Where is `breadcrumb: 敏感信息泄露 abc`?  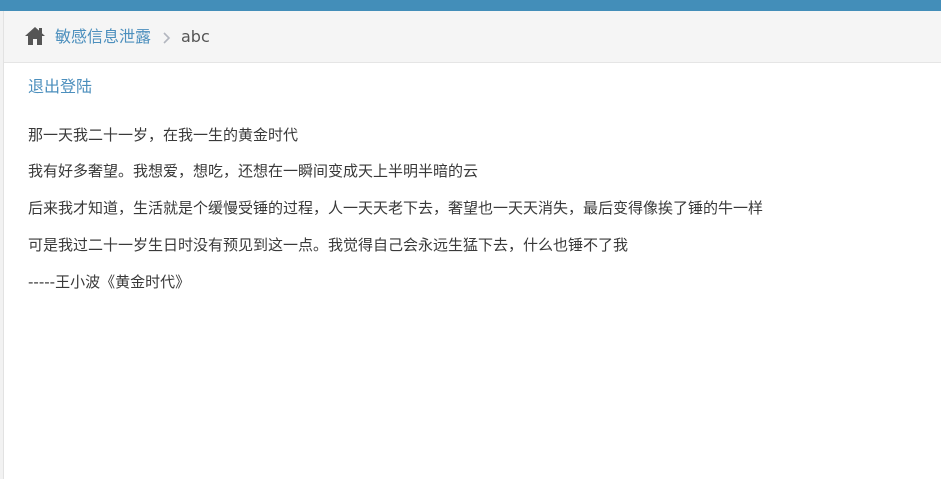
breadcrumb: 敏感信息泄露 abc is located at coordinates (472, 37).